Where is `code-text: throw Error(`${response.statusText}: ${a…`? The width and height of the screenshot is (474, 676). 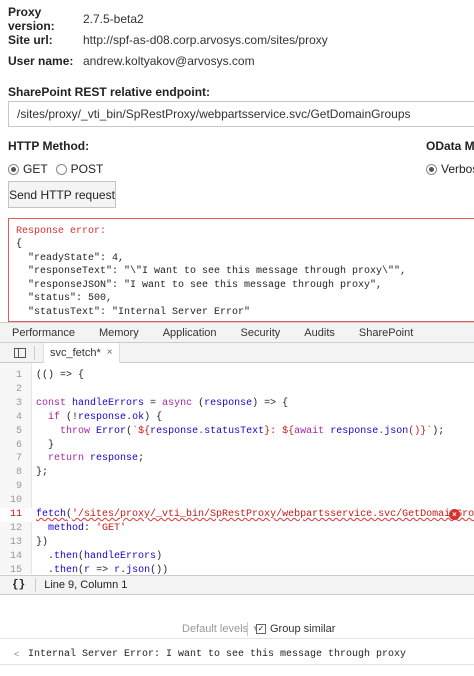 code-text: throw Error(`${response.statusText}: ${a… is located at coordinates (252, 431).